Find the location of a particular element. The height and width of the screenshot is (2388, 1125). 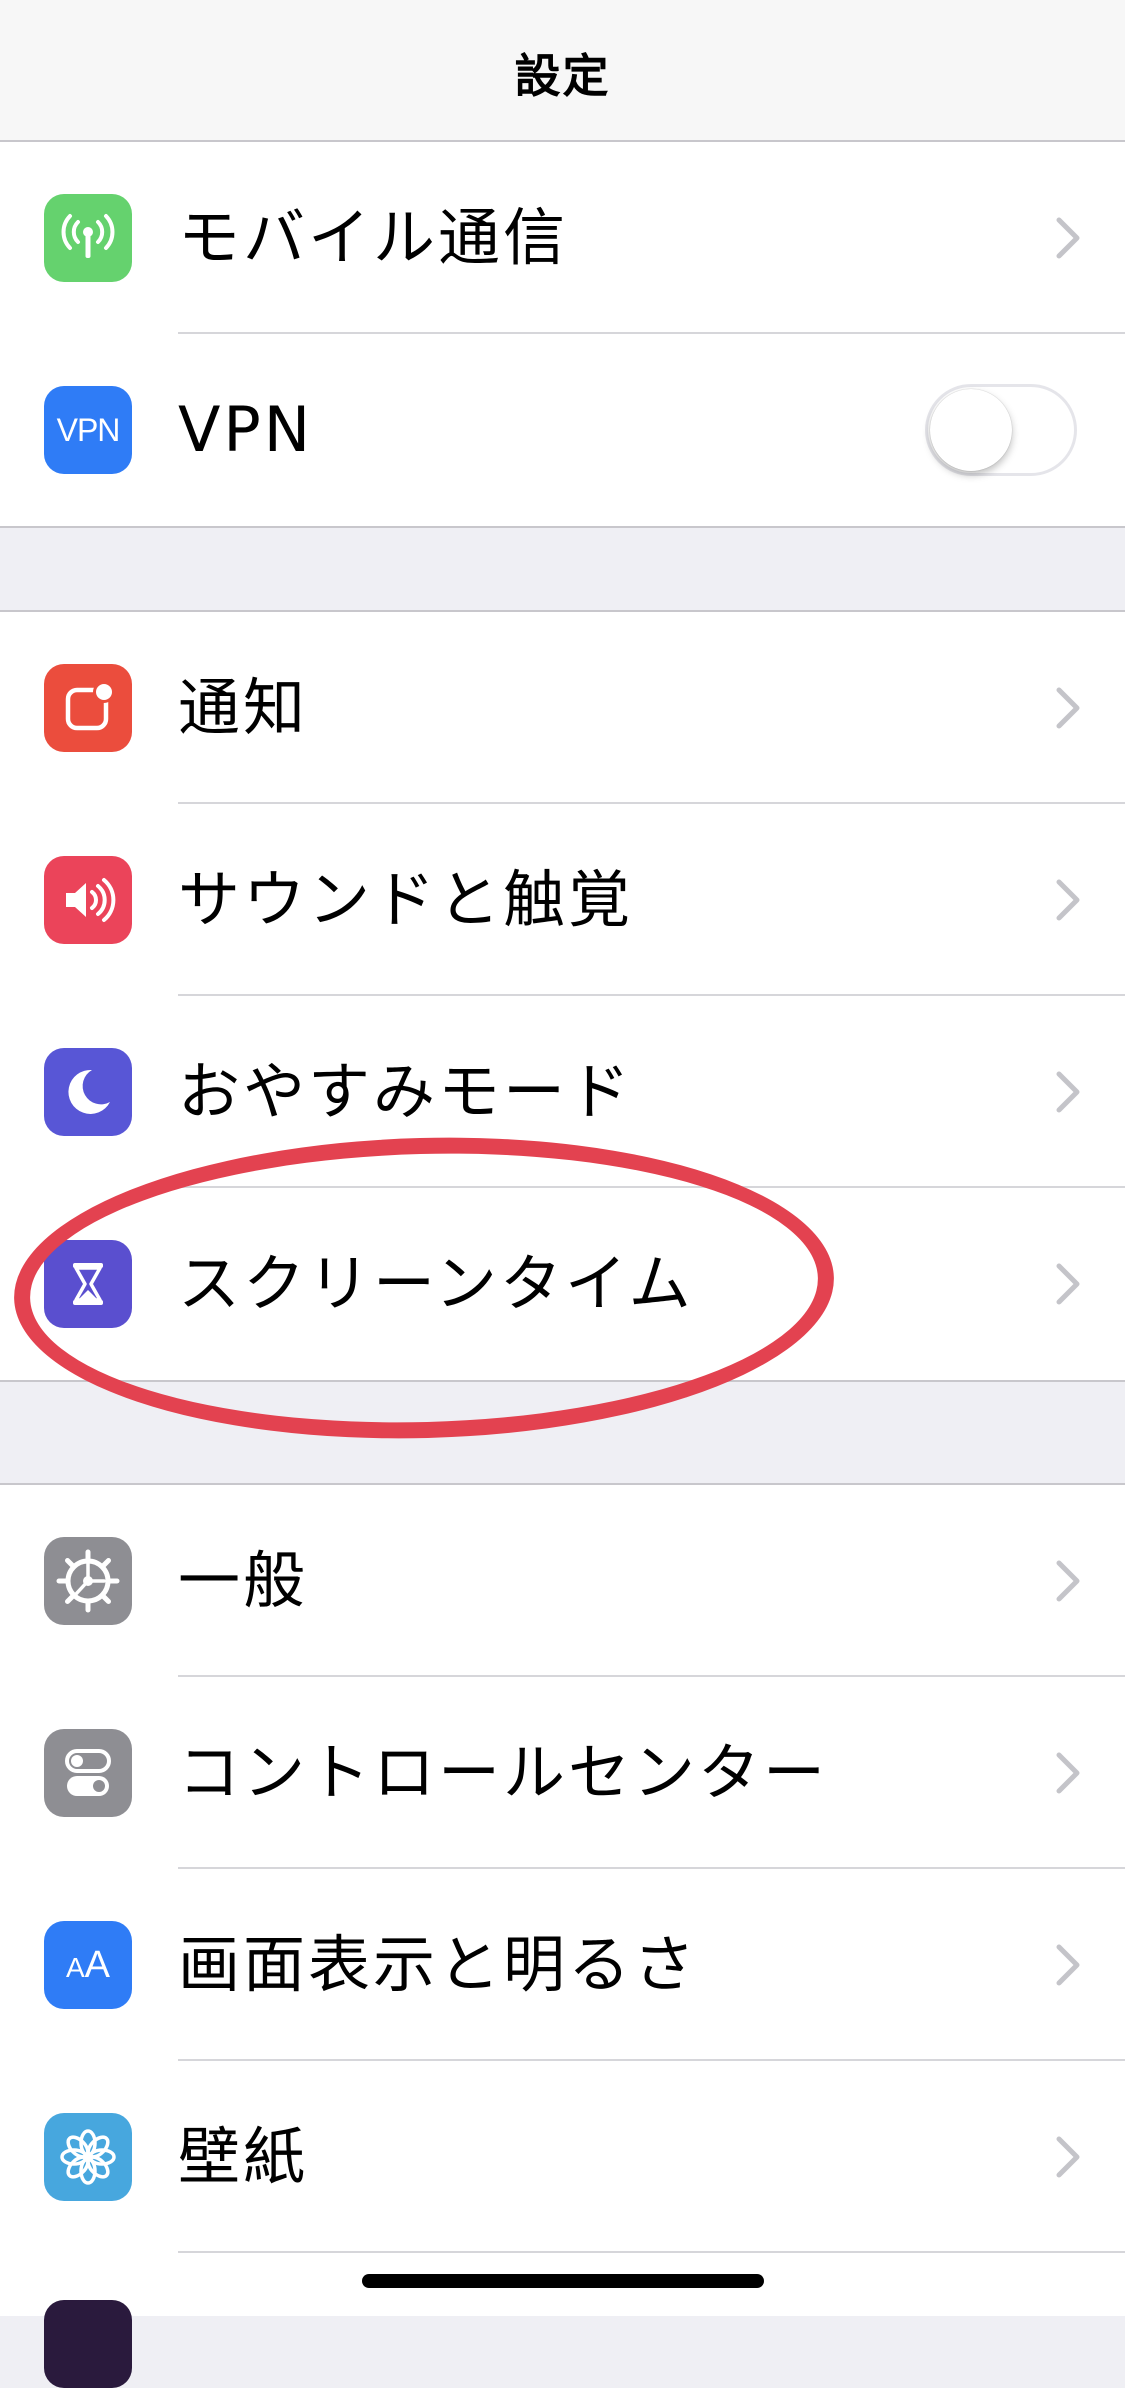

settings-row-label: 壁紙 is located at coordinates (243, 2156).